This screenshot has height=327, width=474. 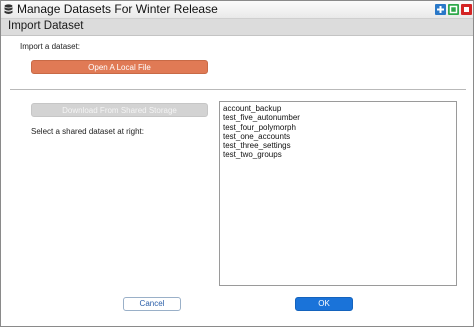 What do you see at coordinates (338, 154) in the screenshot?
I see `list-item: test_two_groups` at bounding box center [338, 154].